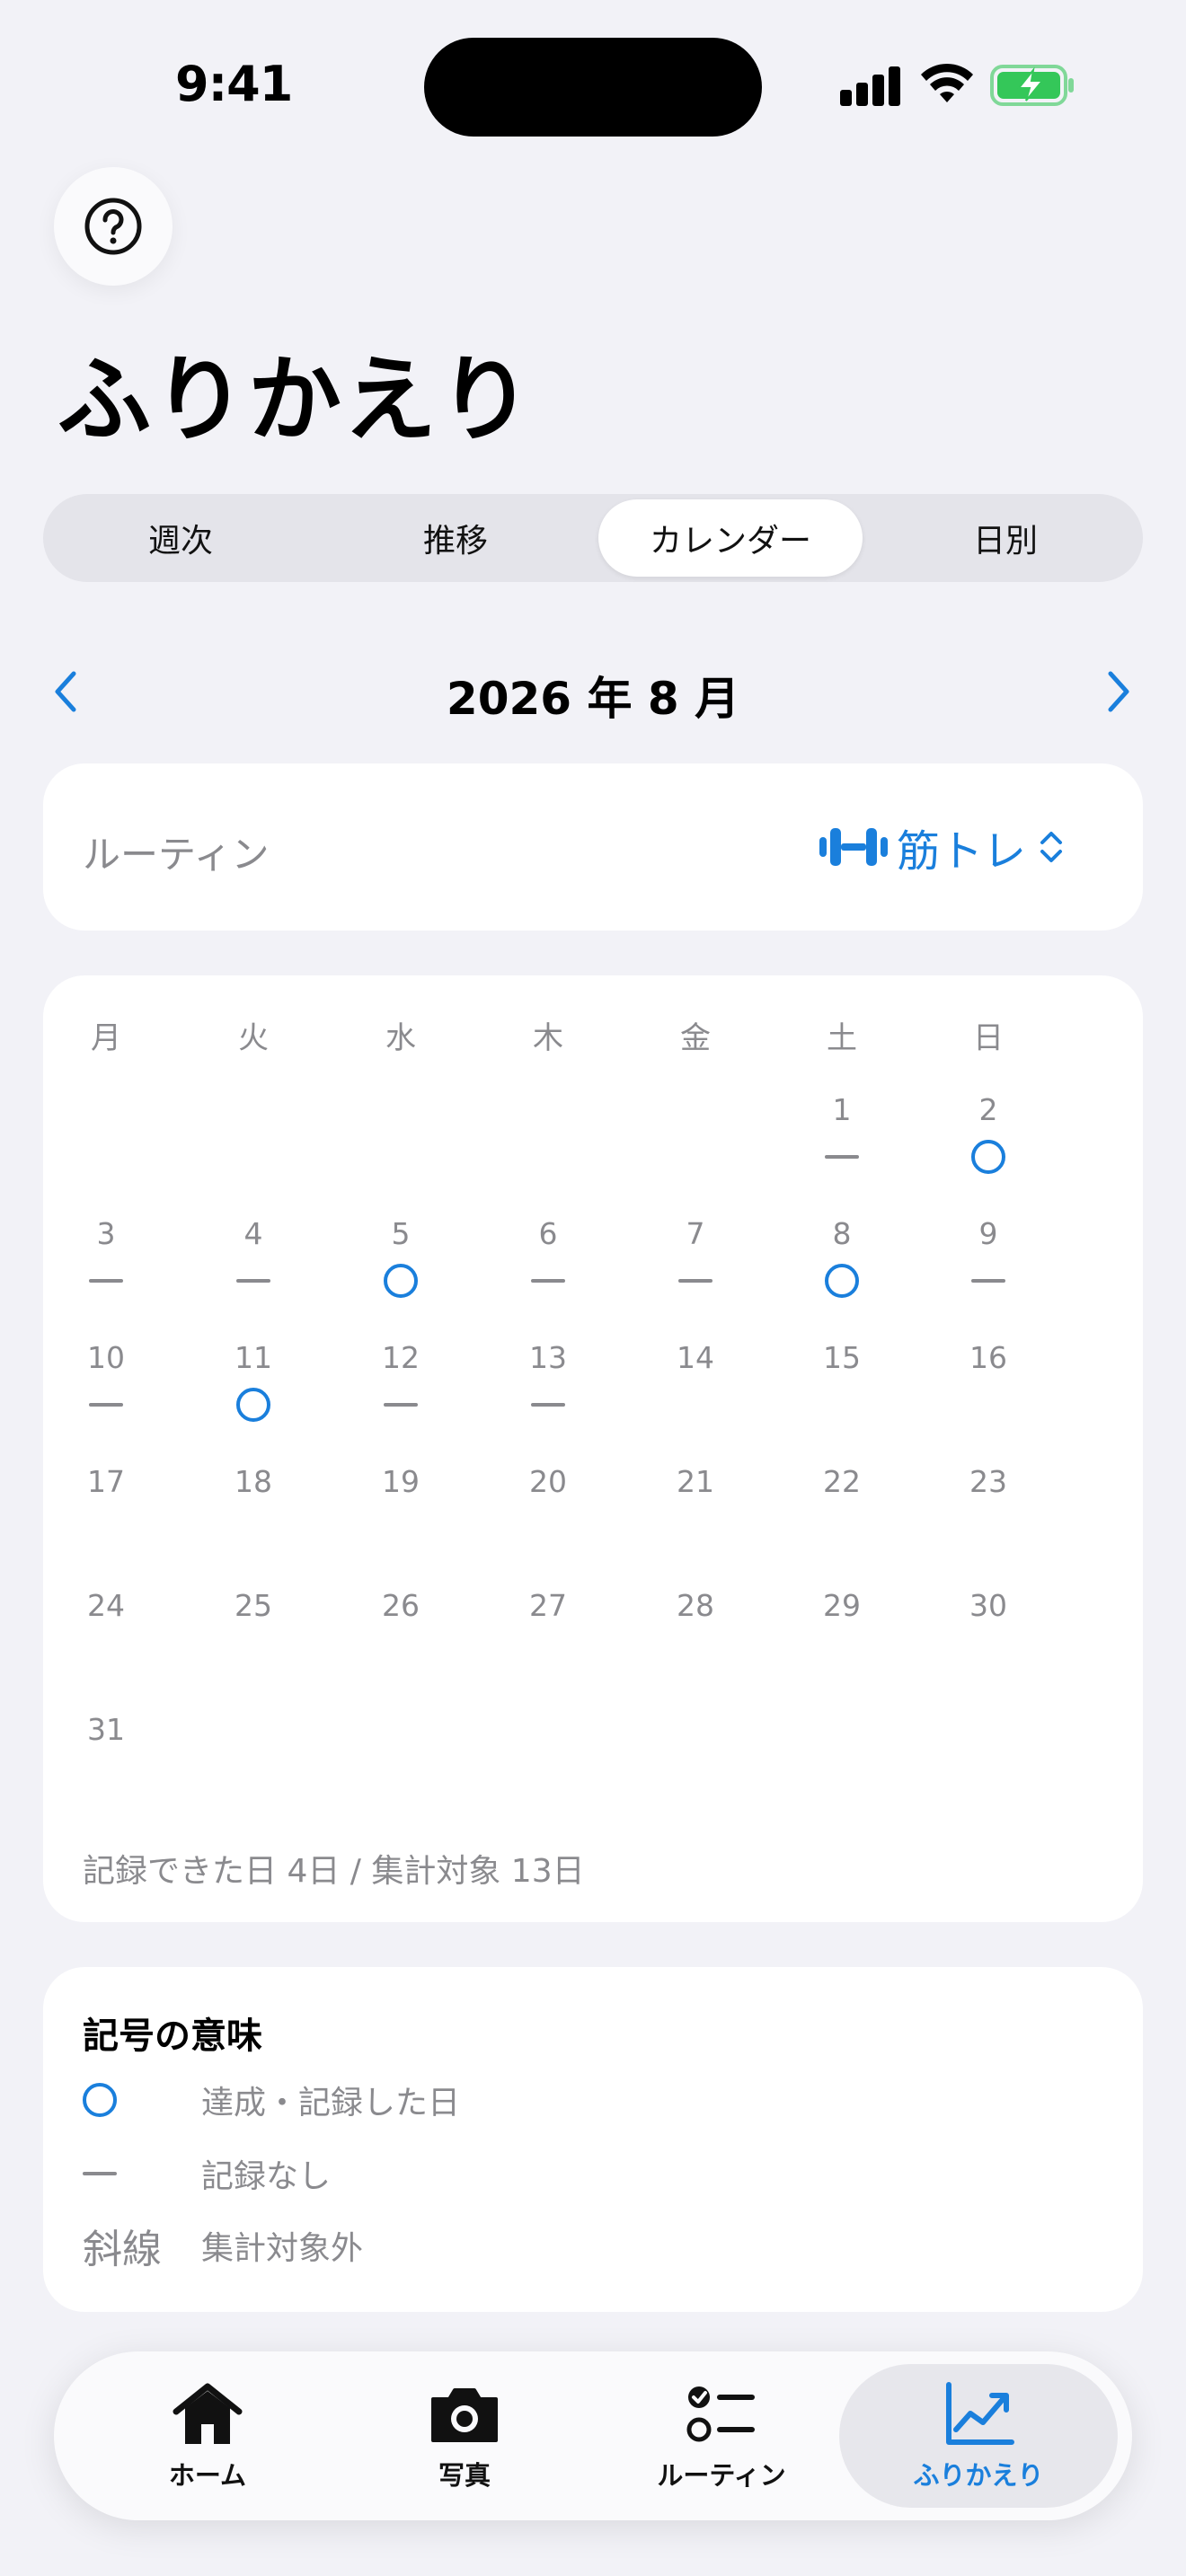  What do you see at coordinates (988, 1233) in the screenshot?
I see `calendar-day: 9` at bounding box center [988, 1233].